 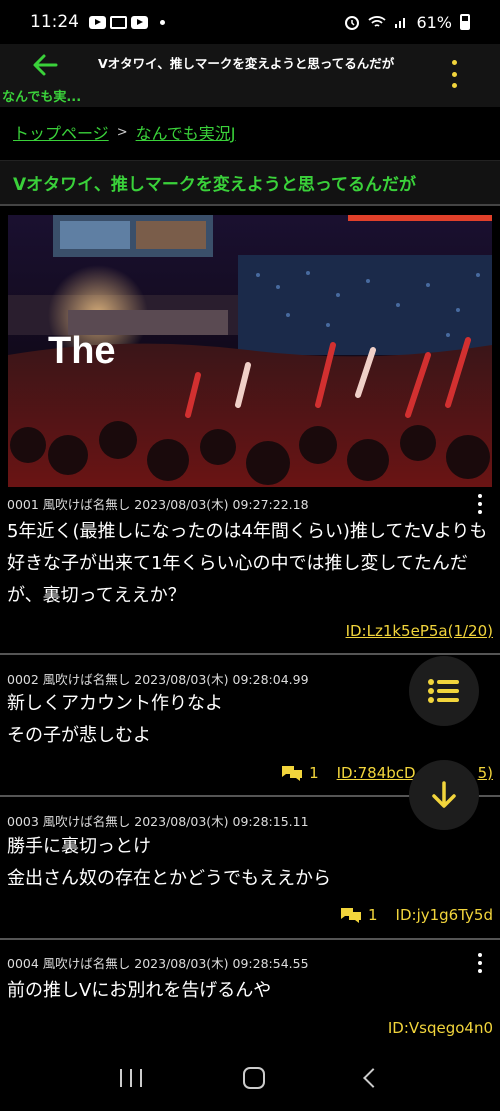 What do you see at coordinates (454, 74) in the screenshot?
I see `more-vert-icon` at bounding box center [454, 74].